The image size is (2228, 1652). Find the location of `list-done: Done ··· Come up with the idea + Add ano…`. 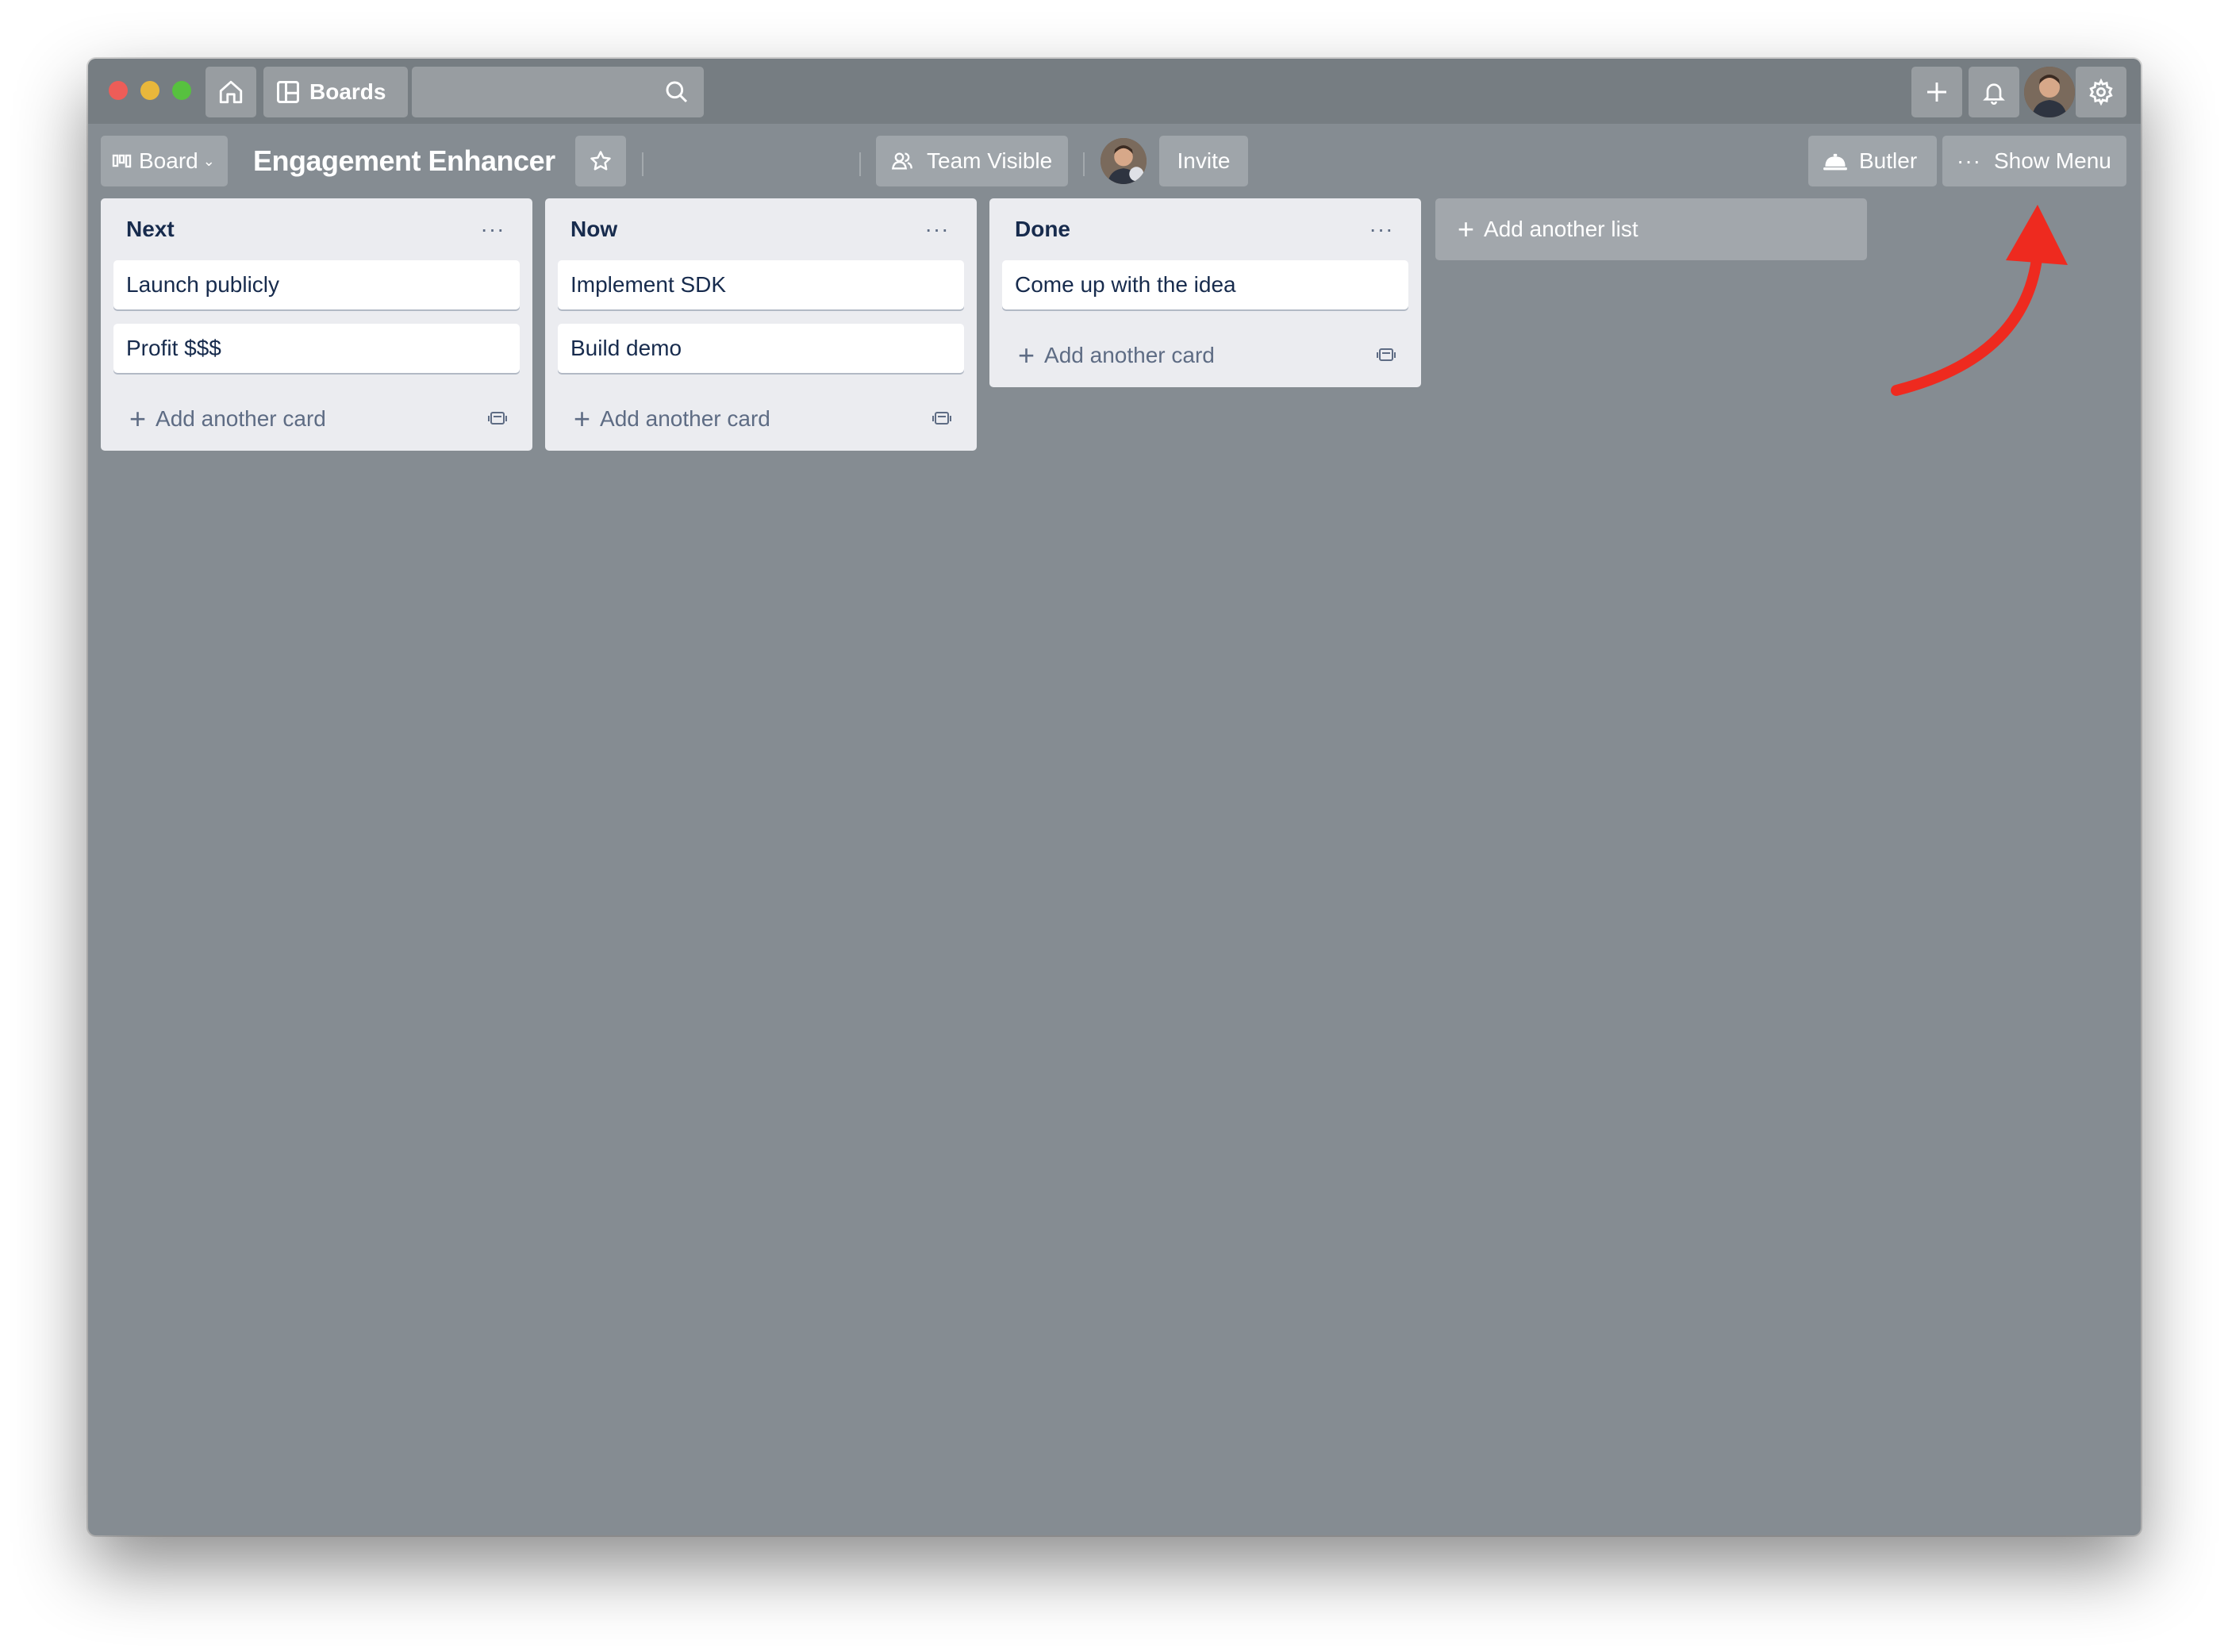

list-done: Done ··· Come up with the idea + Add ano… is located at coordinates (1205, 292).